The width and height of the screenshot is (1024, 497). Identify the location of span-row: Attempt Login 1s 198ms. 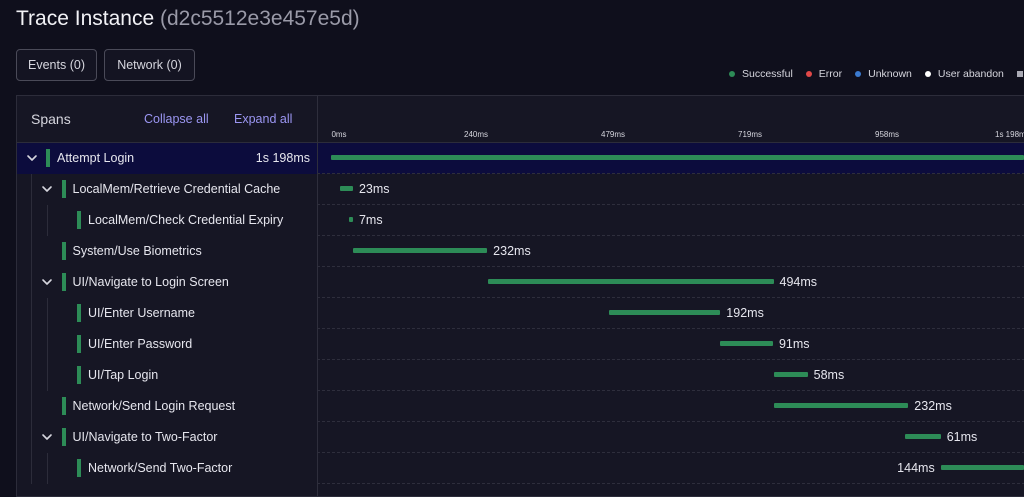
(520, 158).